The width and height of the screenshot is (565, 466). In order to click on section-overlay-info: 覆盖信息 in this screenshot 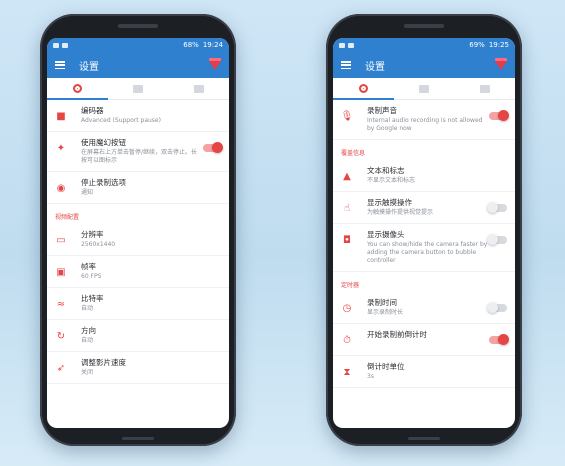, I will do `click(353, 153)`.